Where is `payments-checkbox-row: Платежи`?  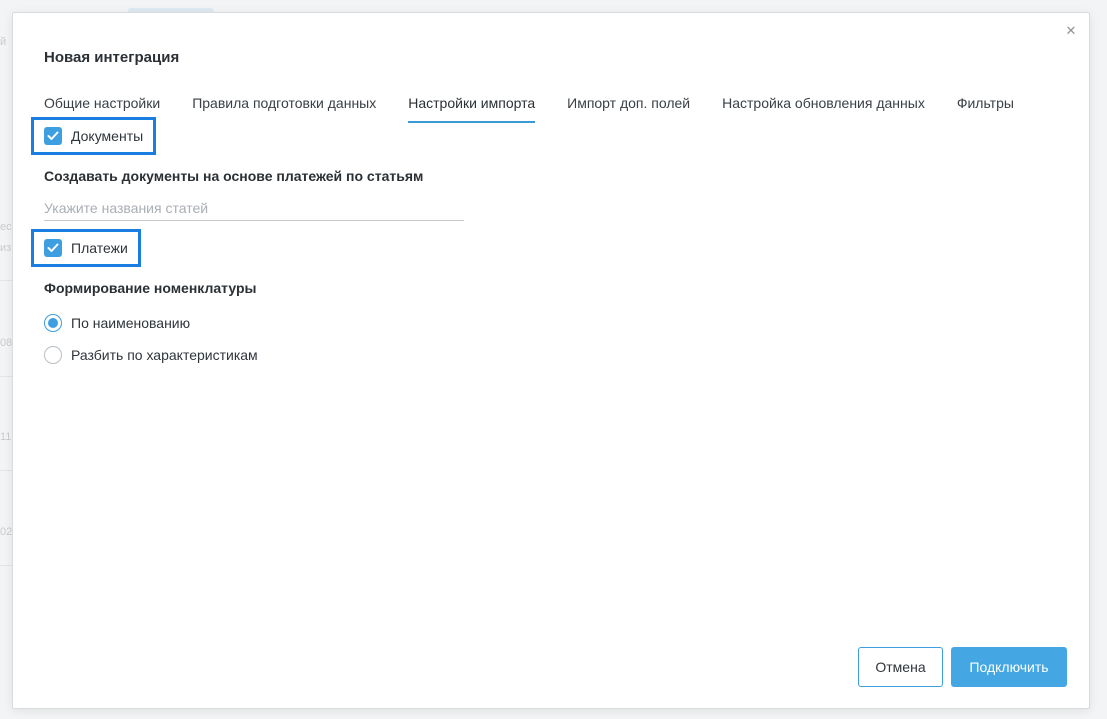 payments-checkbox-row: Платежи is located at coordinates (86, 248).